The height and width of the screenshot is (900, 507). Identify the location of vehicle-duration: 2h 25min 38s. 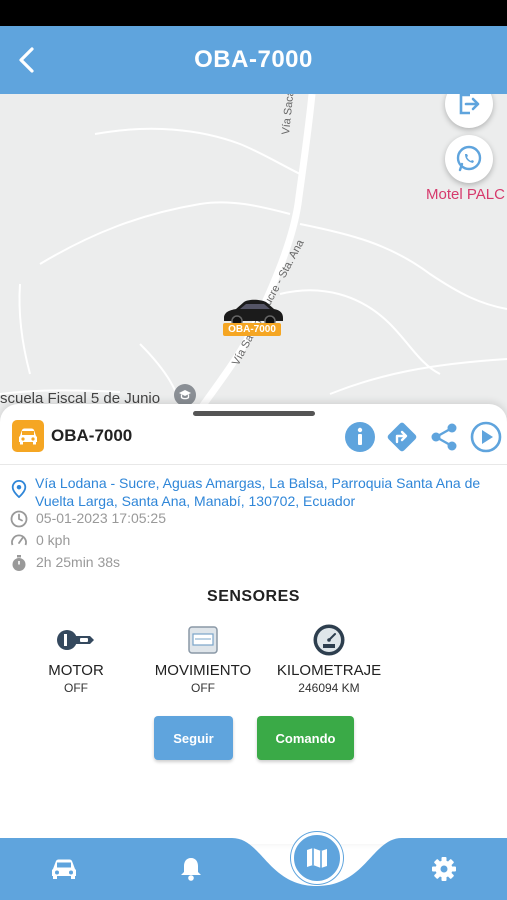
(78, 562).